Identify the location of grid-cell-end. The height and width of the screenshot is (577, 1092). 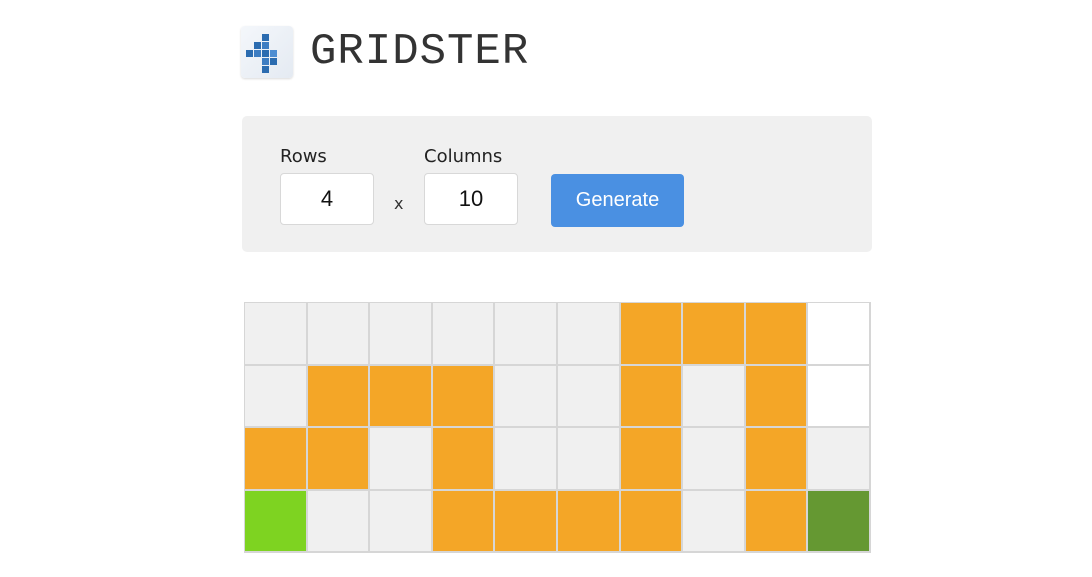
(839, 521).